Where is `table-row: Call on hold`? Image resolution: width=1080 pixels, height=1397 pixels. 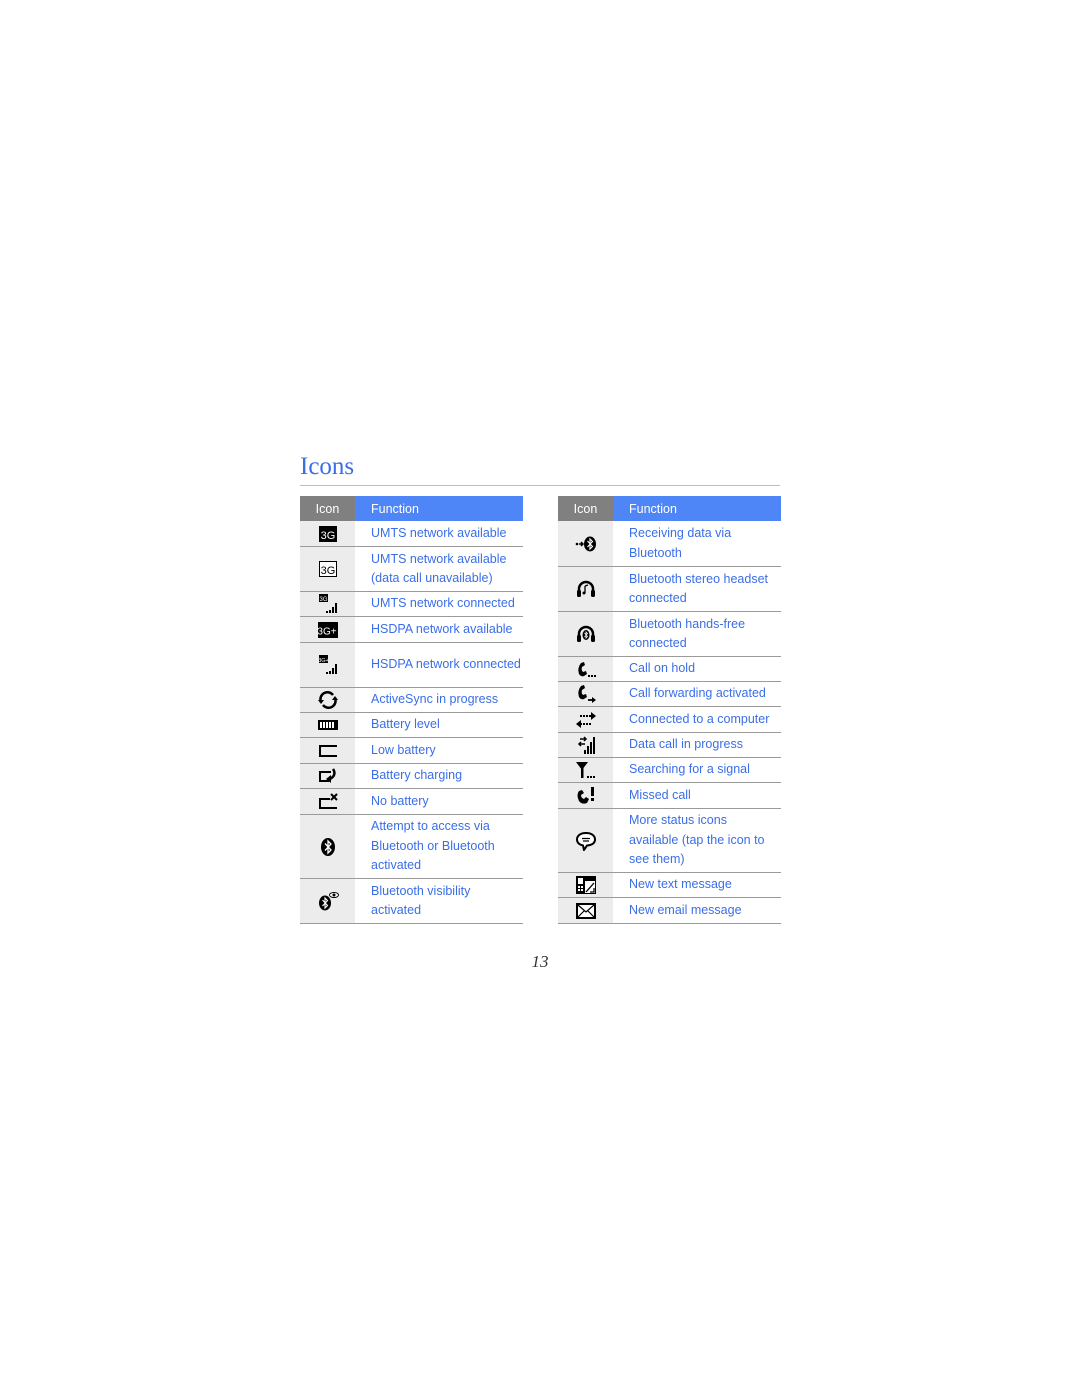
table-row: Call on hold is located at coordinates (669, 669).